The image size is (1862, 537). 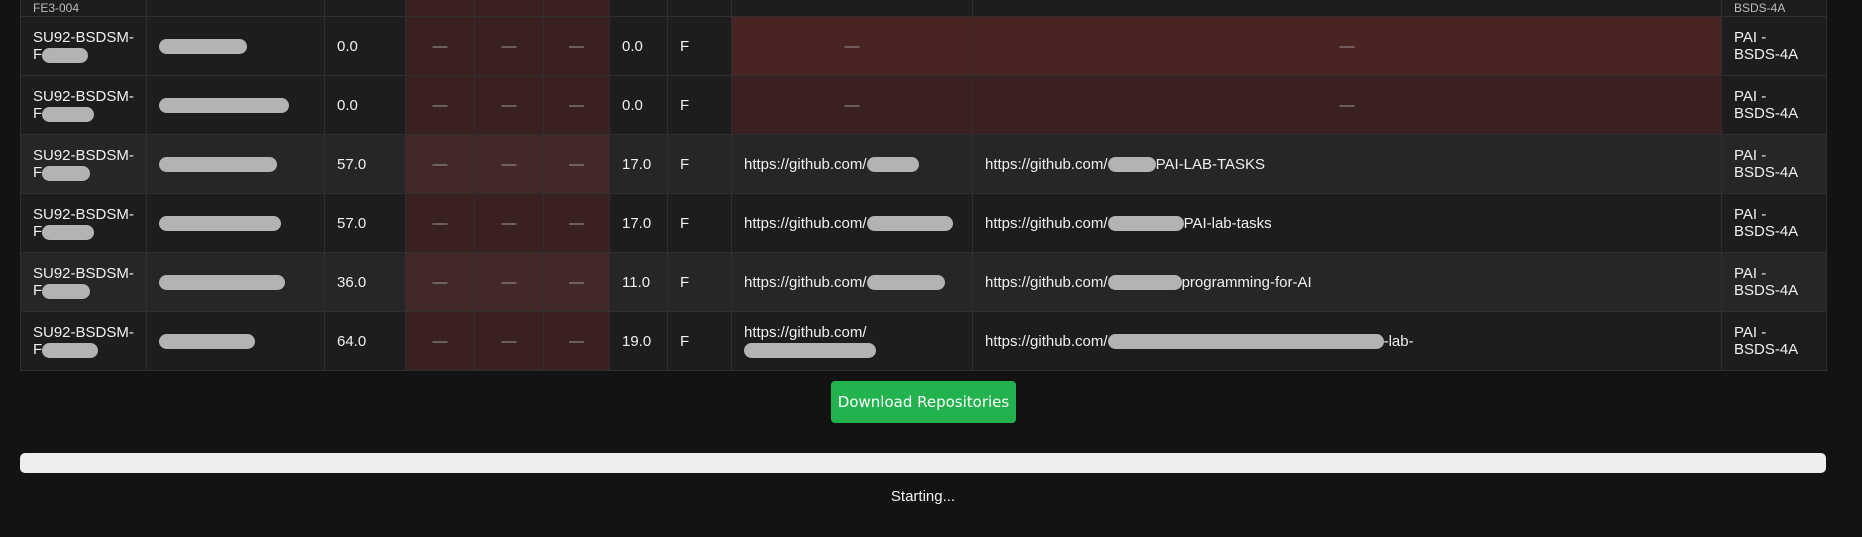 What do you see at coordinates (1347, 282) in the screenshot?
I see `github-repo-cell: https://github.com/programming-for-AI` at bounding box center [1347, 282].